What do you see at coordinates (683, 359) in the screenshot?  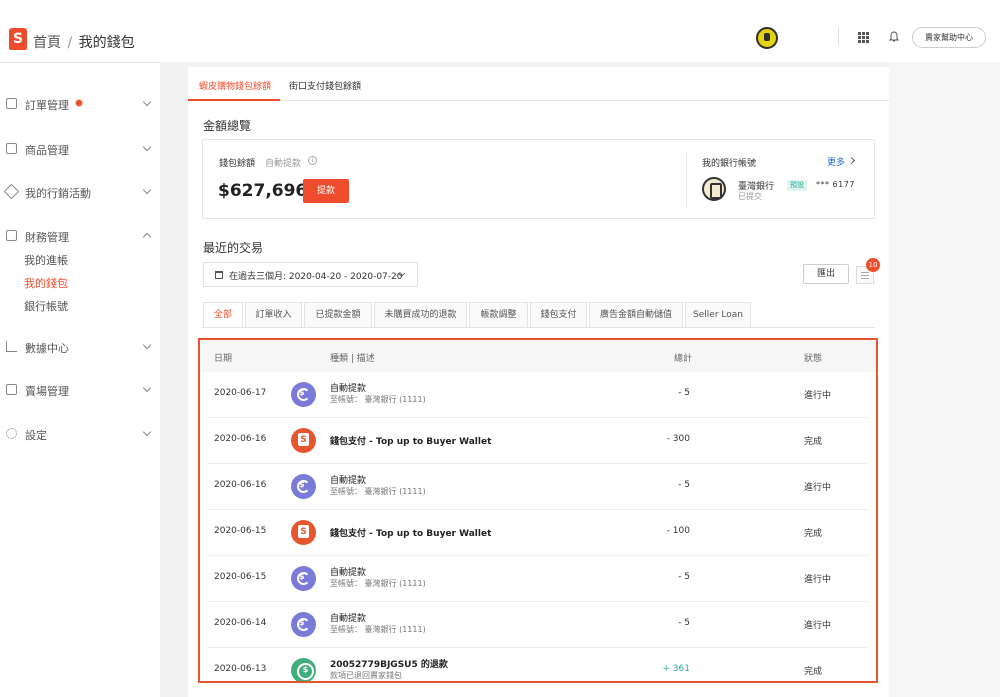 I see `column-amount: 總計` at bounding box center [683, 359].